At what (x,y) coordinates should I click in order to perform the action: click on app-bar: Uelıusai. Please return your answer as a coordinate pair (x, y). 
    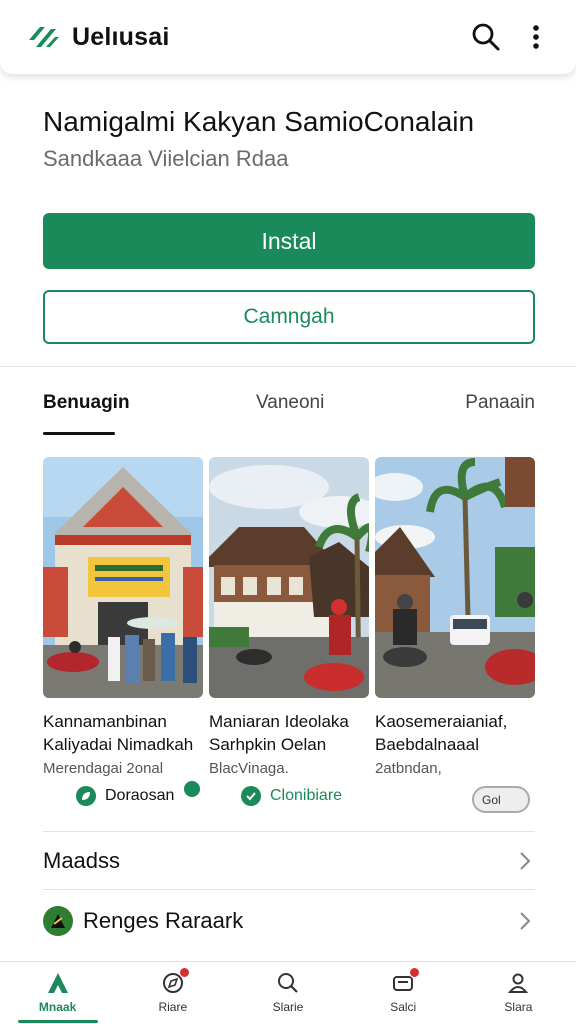
    Looking at the image, I should click on (288, 37).